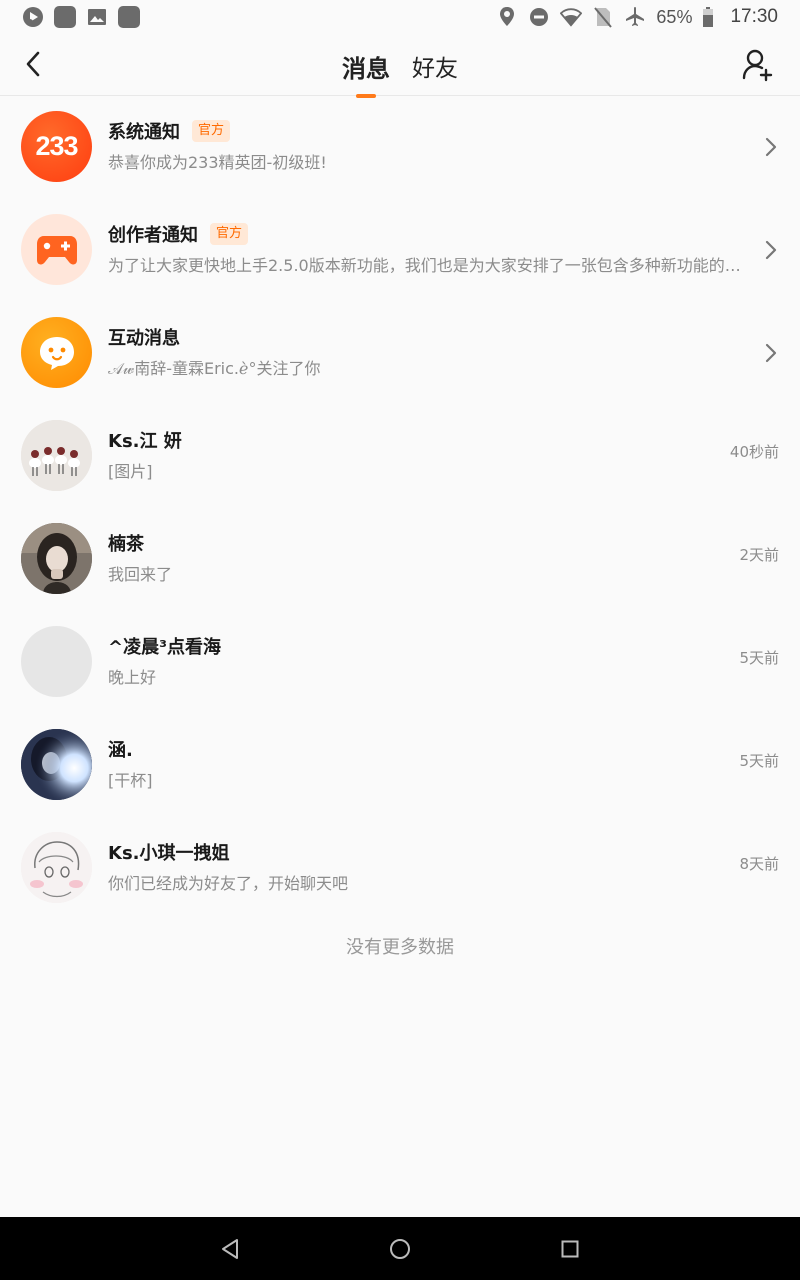  What do you see at coordinates (400, 662) in the screenshot?
I see `list-item-chat: ^凌晨³点看海 晚上好 5天前` at bounding box center [400, 662].